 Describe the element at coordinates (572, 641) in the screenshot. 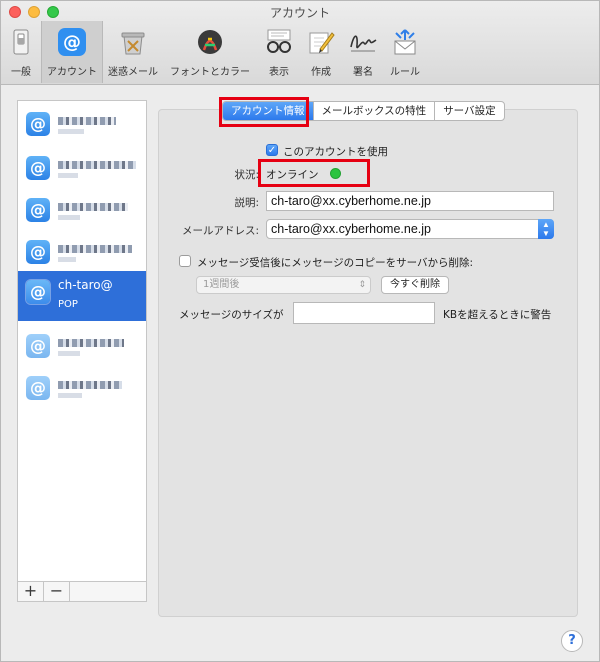

I see `help-button: ?` at that location.